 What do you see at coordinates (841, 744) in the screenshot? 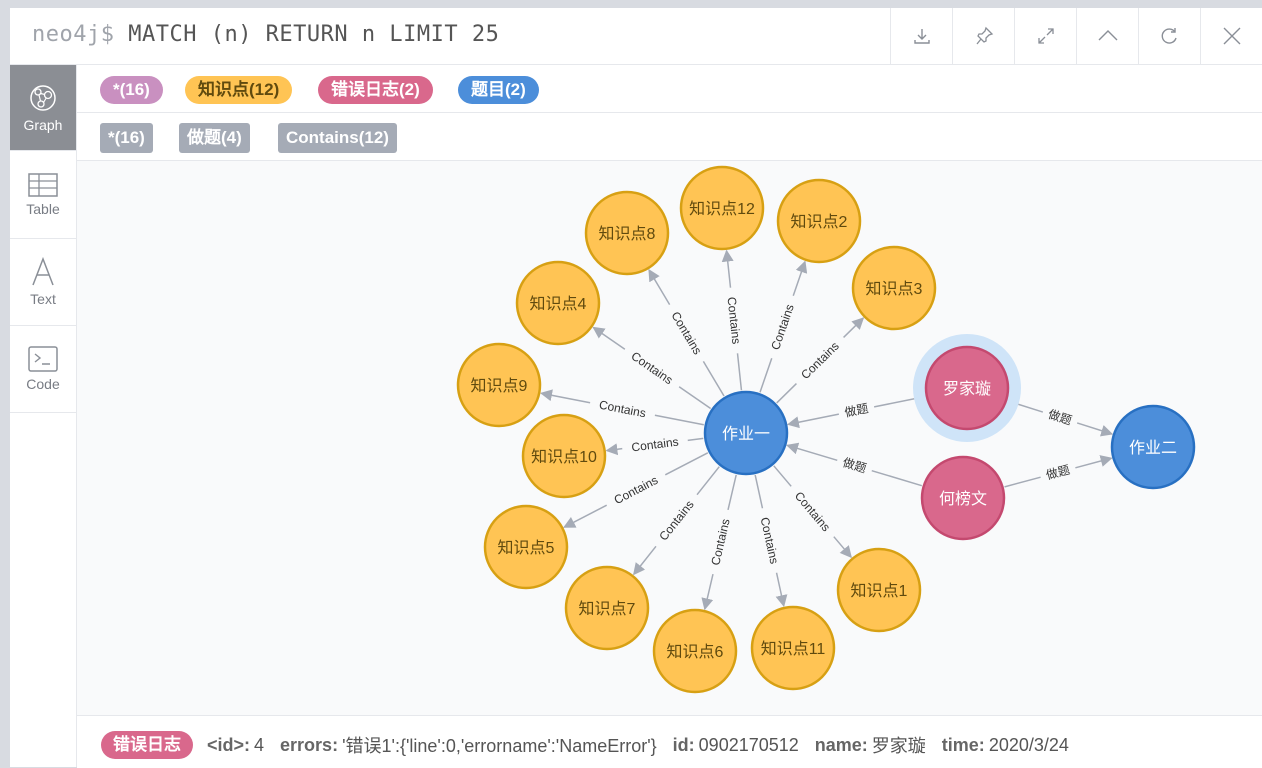
I see `prop-key: name:` at bounding box center [841, 744].